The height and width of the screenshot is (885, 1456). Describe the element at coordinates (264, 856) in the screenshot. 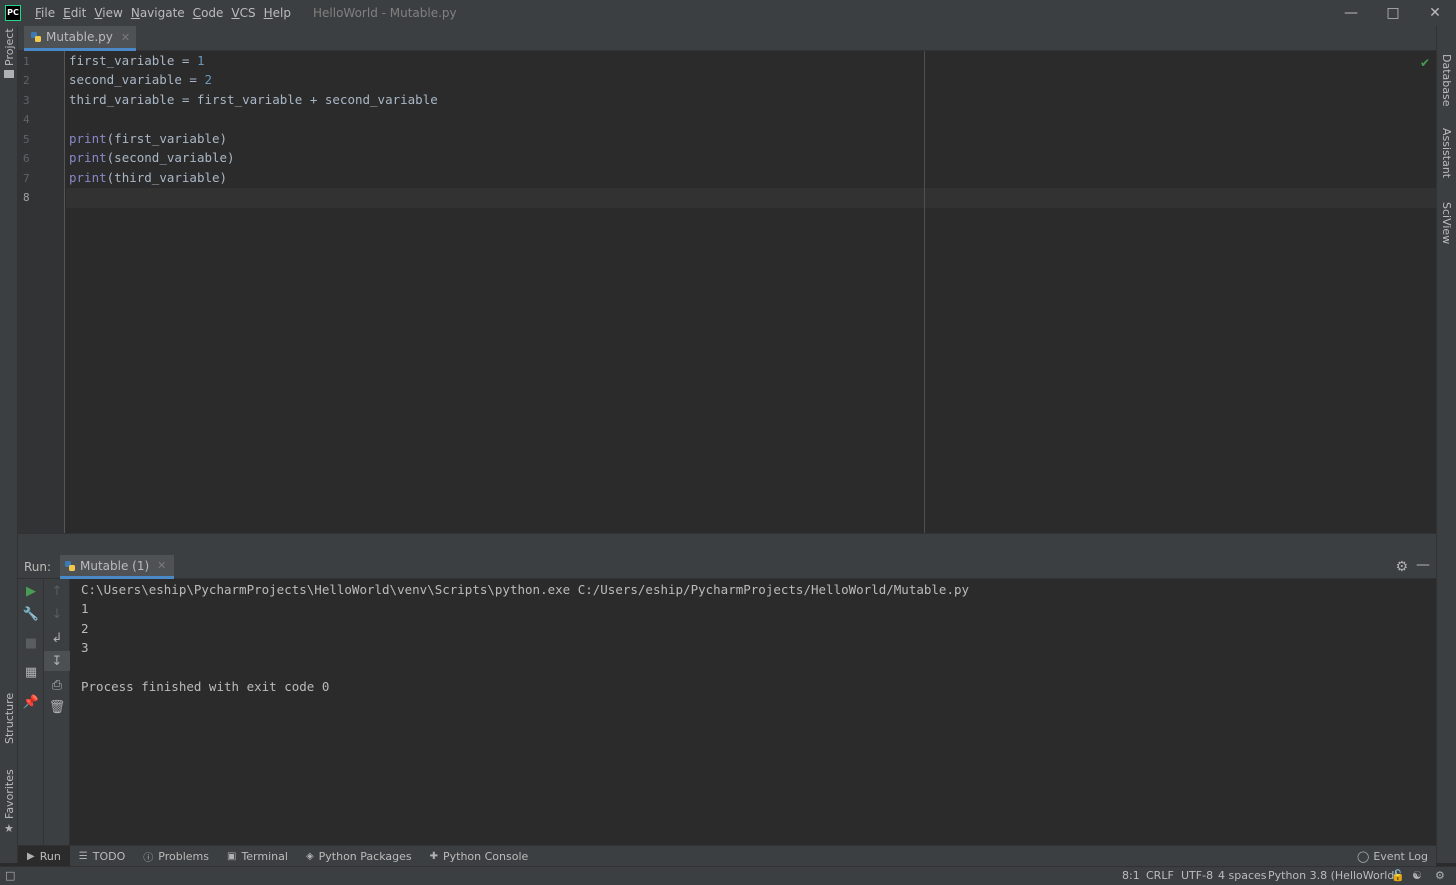

I see `terminal-tool-label: Terminal` at that location.